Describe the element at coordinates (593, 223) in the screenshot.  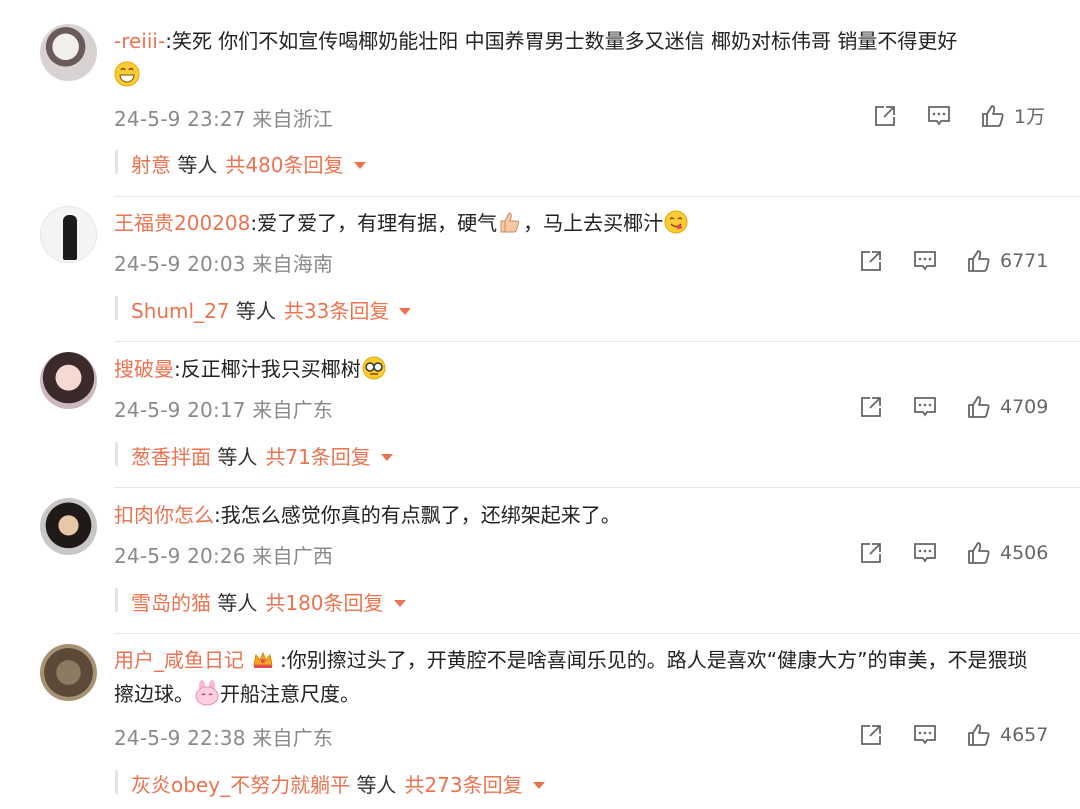
I see `comment-content-tail: ，马上去买椰汁` at that location.